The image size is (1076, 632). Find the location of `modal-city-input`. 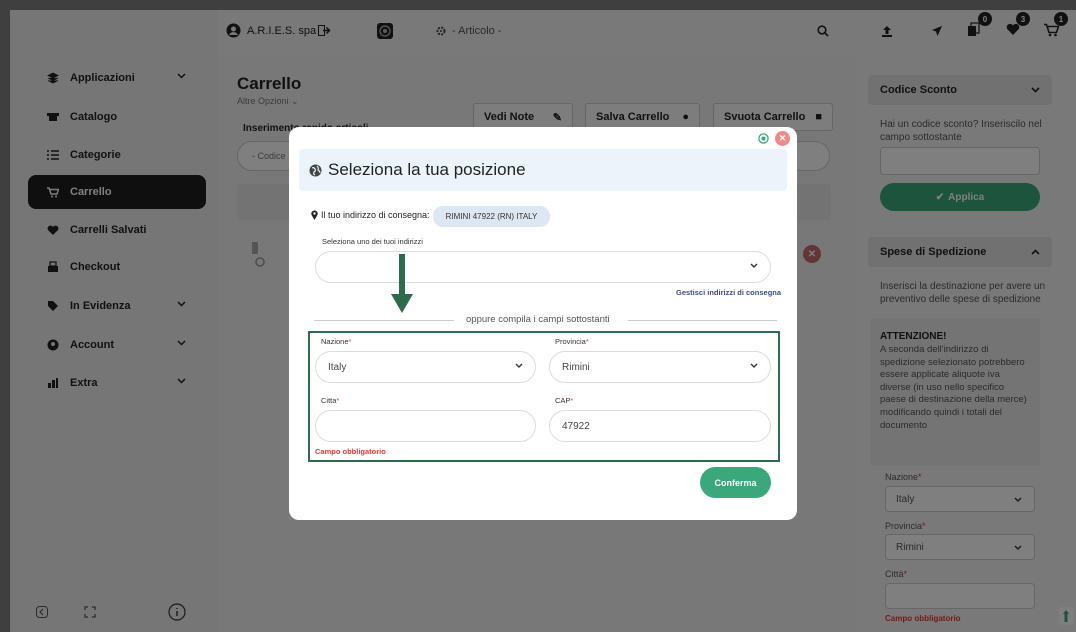

modal-city-input is located at coordinates (425, 426).